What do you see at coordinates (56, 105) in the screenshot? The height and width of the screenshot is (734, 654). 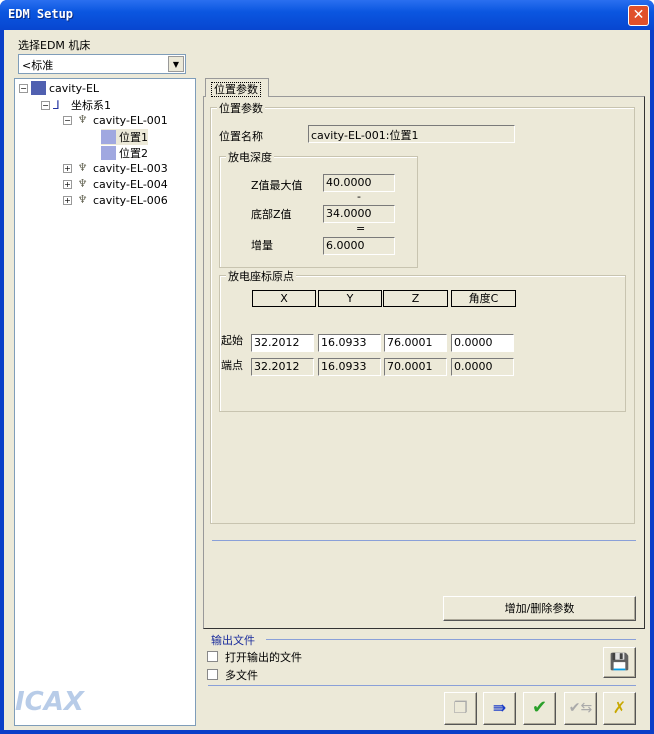 I see `coordinate-system-icon: ⅃` at bounding box center [56, 105].